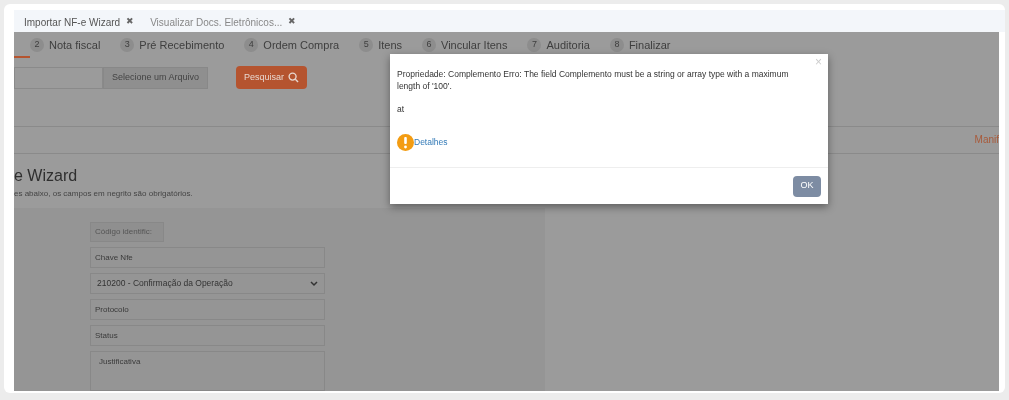 The image size is (1009, 400). I want to click on step-number: 2, so click(37, 45).